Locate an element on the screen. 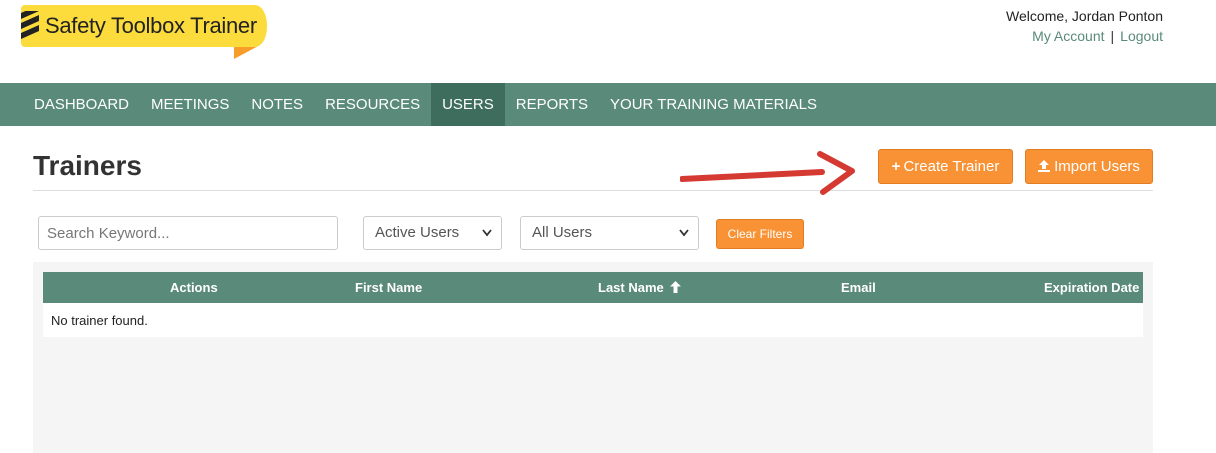 The height and width of the screenshot is (453, 1216). column-header-last-name: Last Name is located at coordinates (640, 287).